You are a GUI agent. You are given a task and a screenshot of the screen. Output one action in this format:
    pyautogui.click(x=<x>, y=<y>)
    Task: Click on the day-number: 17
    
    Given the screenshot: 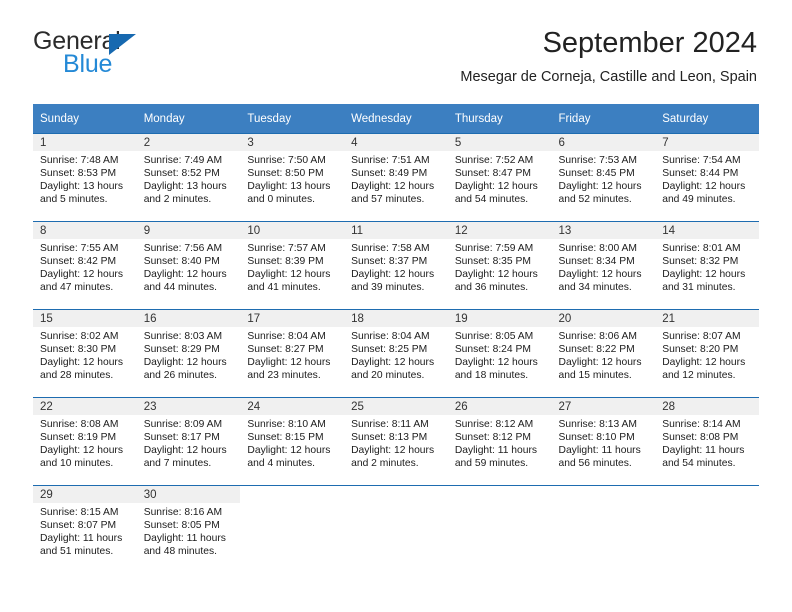 What is the action you would take?
    pyautogui.click(x=292, y=318)
    